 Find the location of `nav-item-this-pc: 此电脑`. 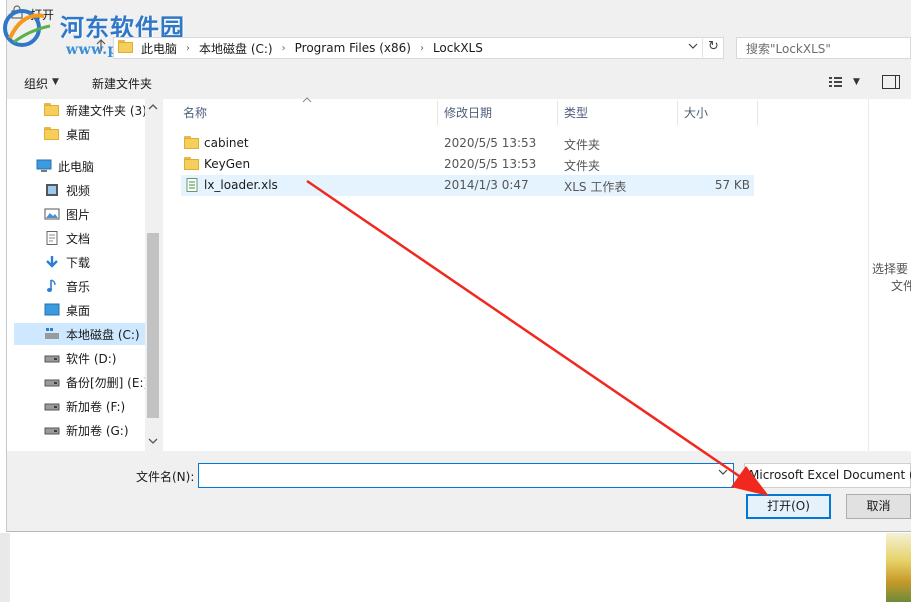

nav-item-this-pc: 此电脑 is located at coordinates (84, 166).